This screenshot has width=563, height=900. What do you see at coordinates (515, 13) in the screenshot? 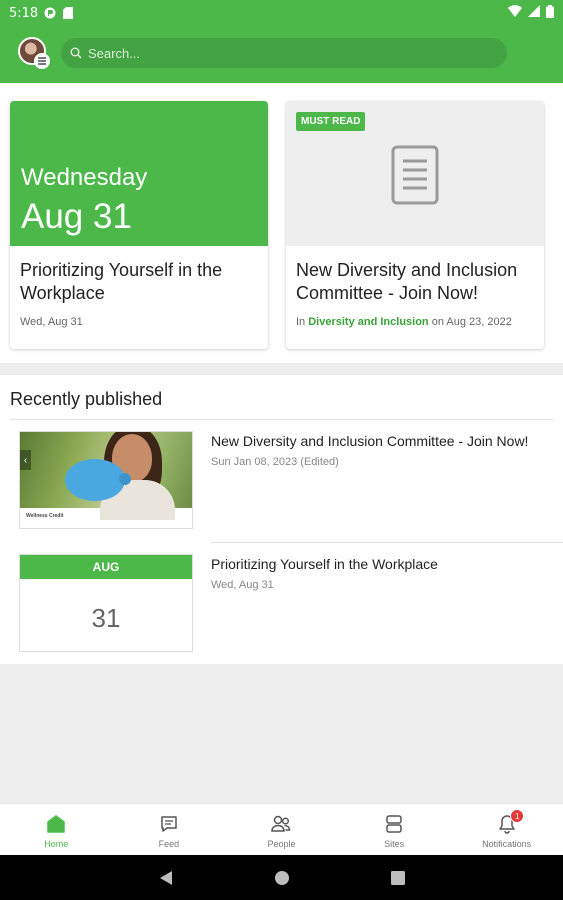
I see `wifi-icon` at bounding box center [515, 13].